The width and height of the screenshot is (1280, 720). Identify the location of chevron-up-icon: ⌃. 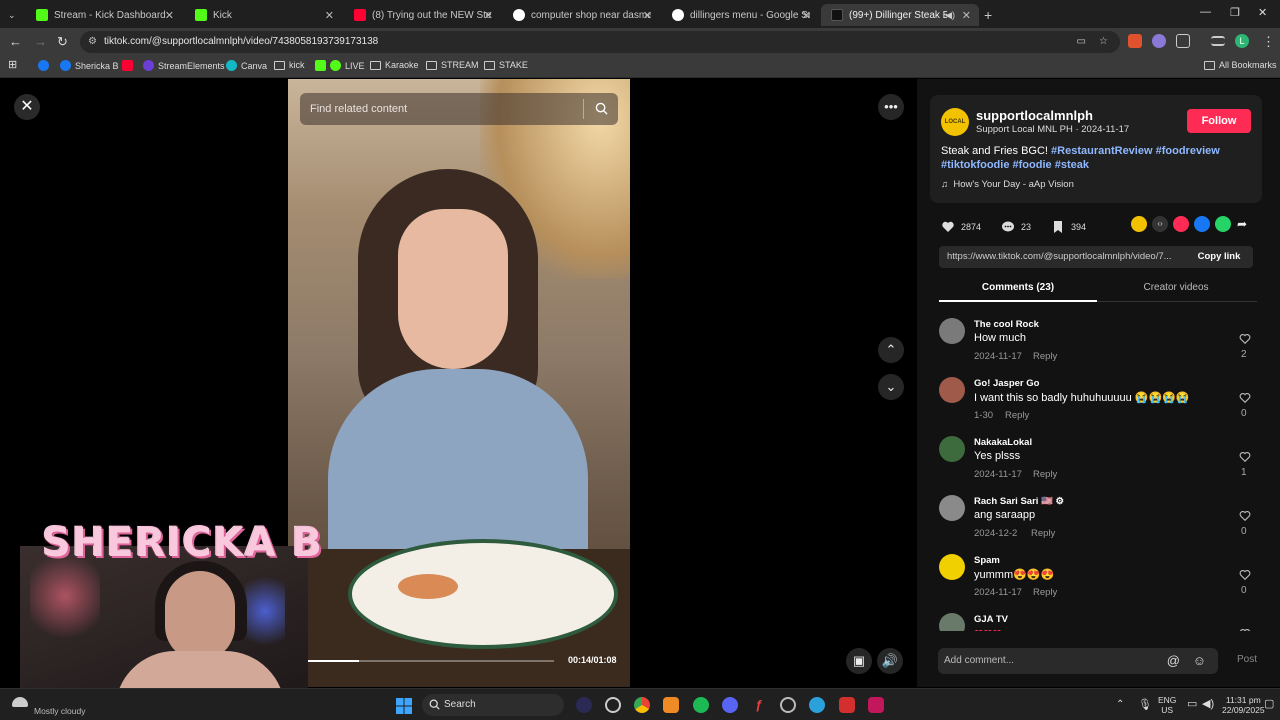
(1120, 704).